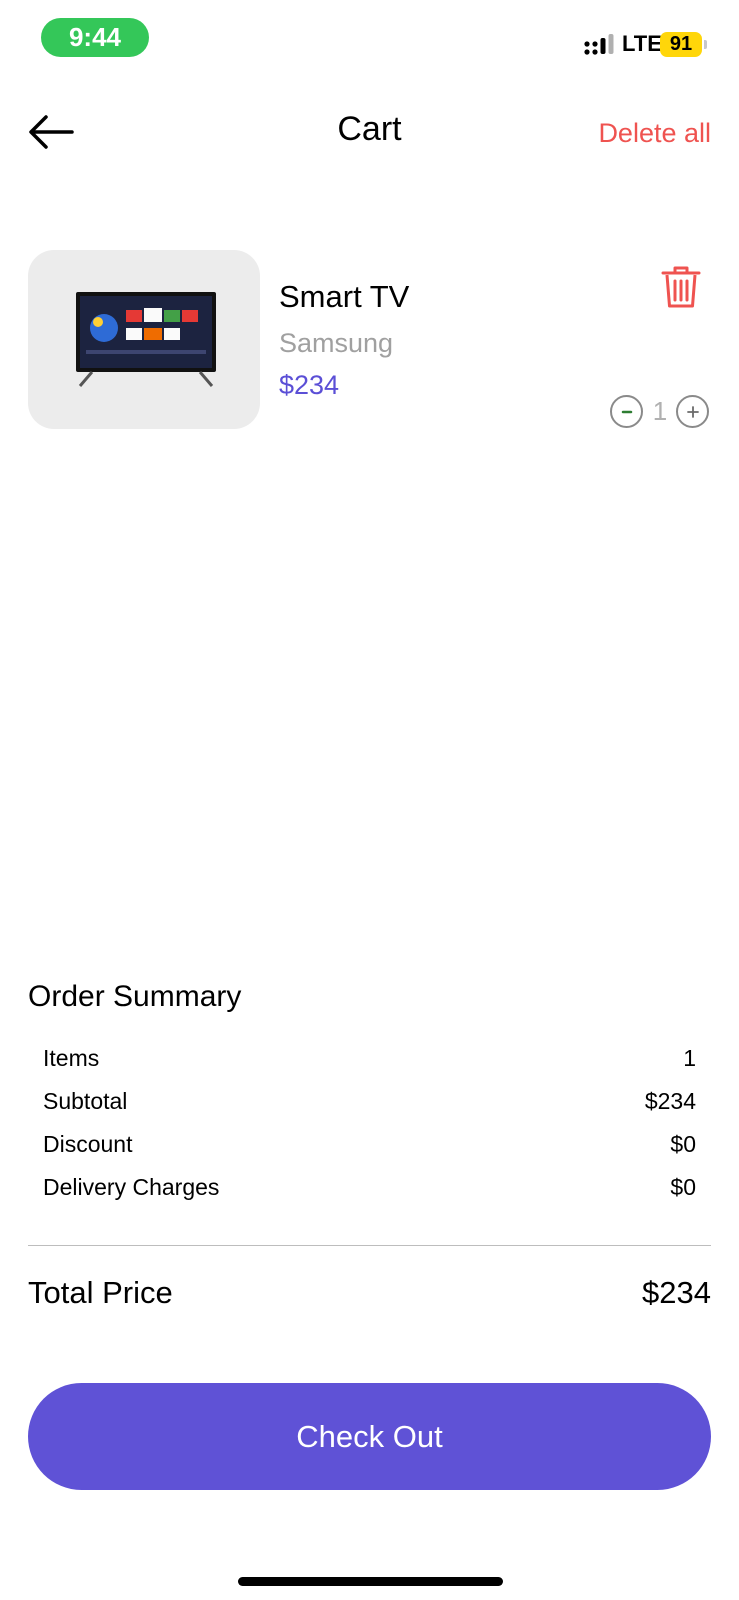  I want to click on summary-divider, so click(369, 1245).